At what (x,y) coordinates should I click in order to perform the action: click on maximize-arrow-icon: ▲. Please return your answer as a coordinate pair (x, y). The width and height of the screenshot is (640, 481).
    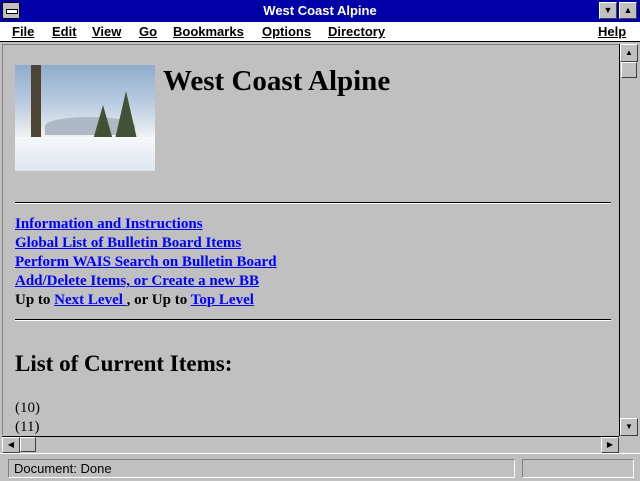
    Looking at the image, I should click on (628, 10).